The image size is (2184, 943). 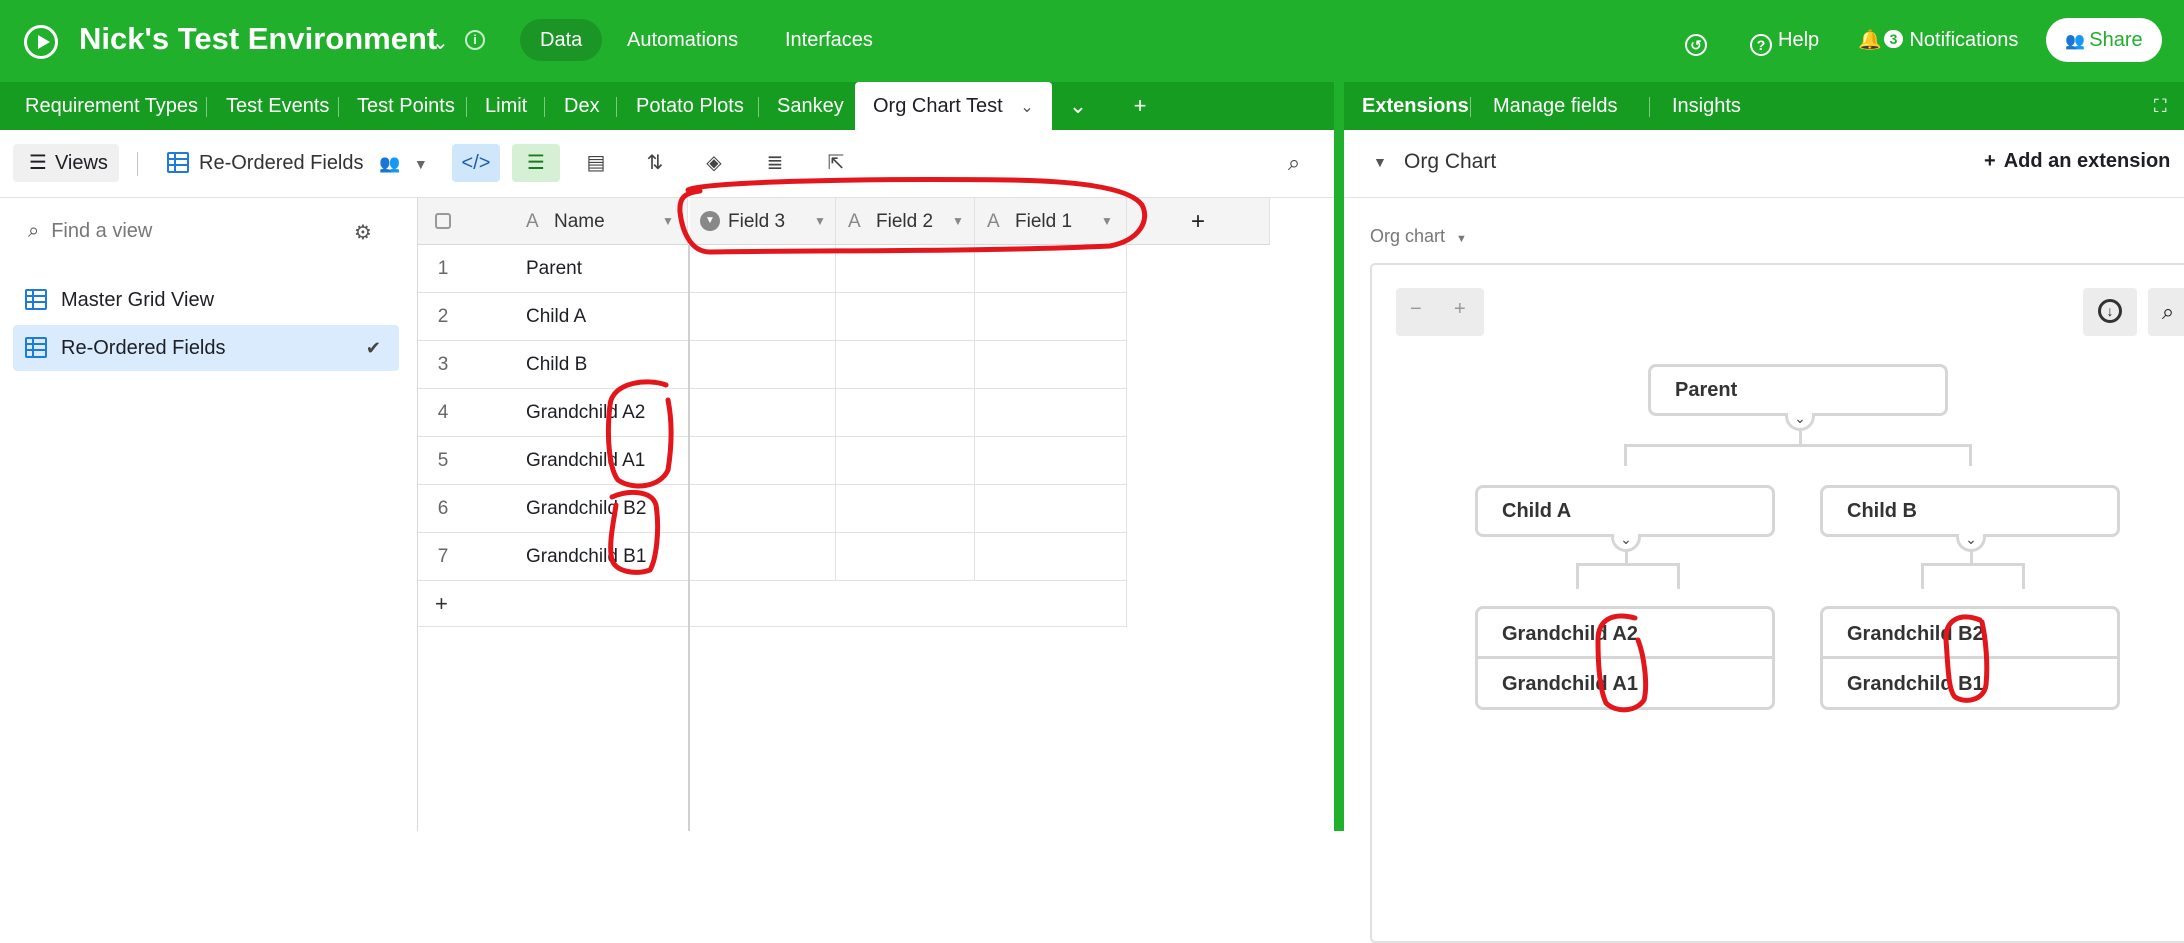 I want to click on name-cell: Child B, so click(x=579, y=365).